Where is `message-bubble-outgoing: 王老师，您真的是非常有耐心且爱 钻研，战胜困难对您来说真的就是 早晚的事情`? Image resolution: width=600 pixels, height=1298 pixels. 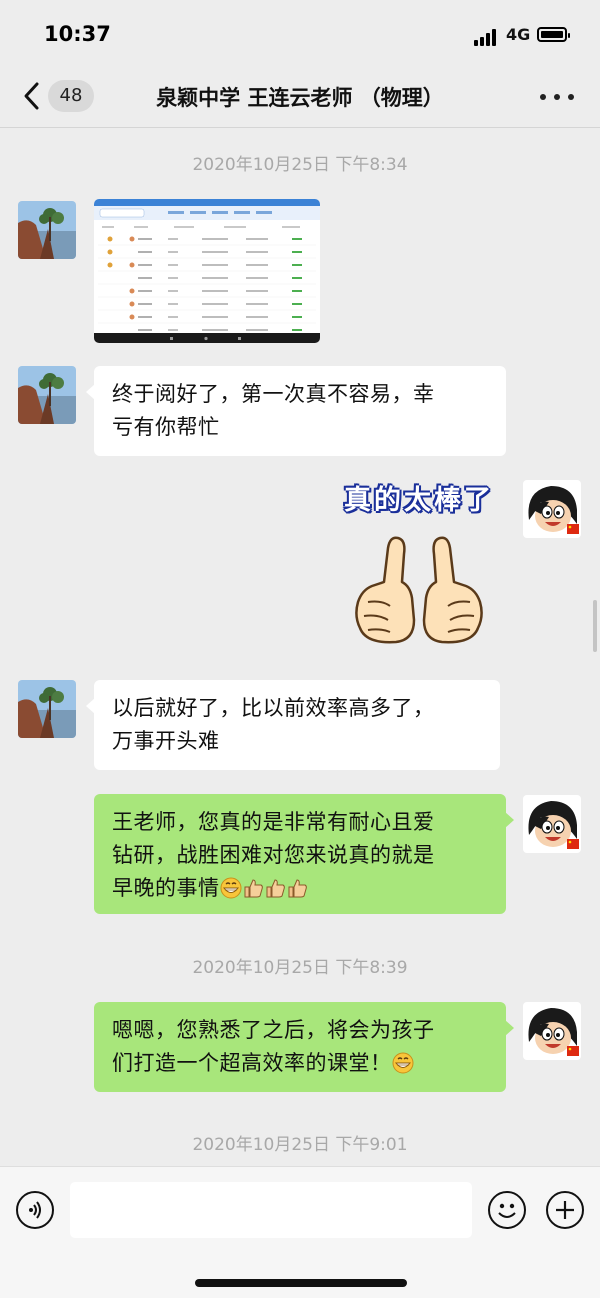 message-bubble-outgoing: 王老师，您真的是非常有耐心且爱 钻研，战胜困难对您来说真的就是 早晚的事情 is located at coordinates (304, 854).